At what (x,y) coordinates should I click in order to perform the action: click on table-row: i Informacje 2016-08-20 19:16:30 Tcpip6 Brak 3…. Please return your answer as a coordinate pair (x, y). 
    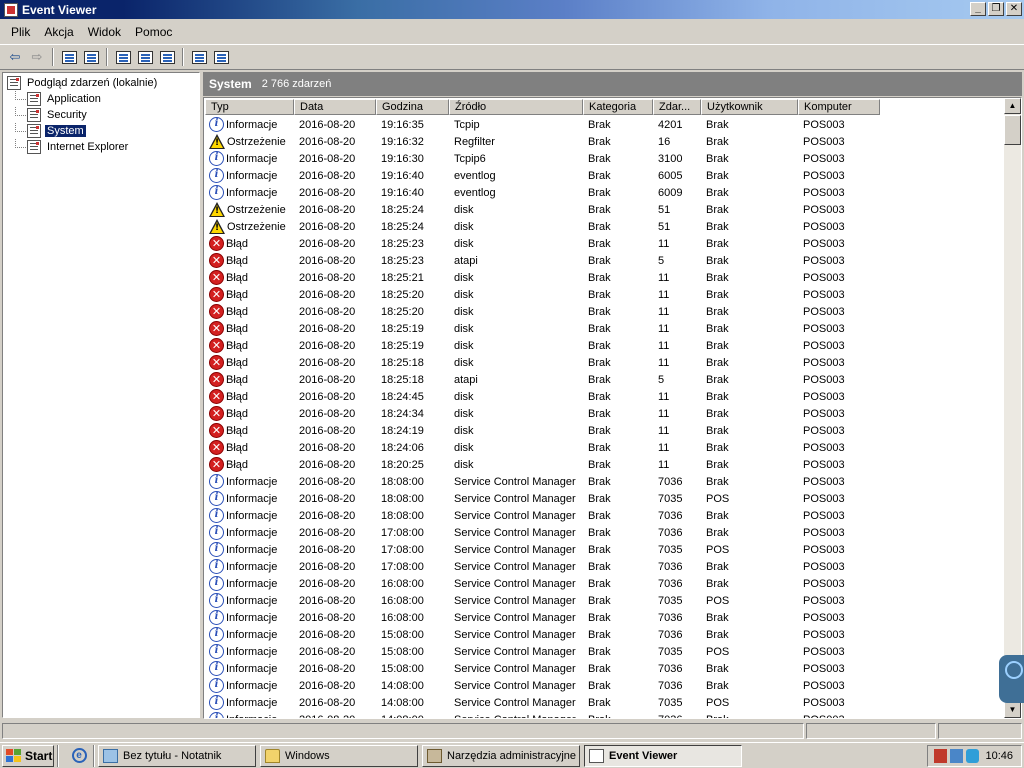
    Looking at the image, I should click on (542, 158).